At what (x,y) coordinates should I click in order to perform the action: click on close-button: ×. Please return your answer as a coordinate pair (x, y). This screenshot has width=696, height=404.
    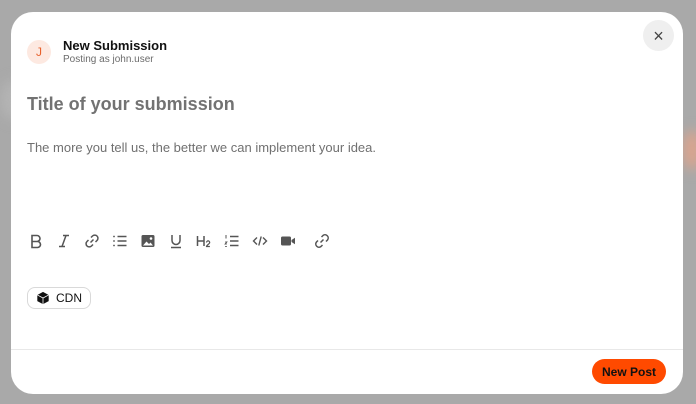
    Looking at the image, I should click on (658, 35).